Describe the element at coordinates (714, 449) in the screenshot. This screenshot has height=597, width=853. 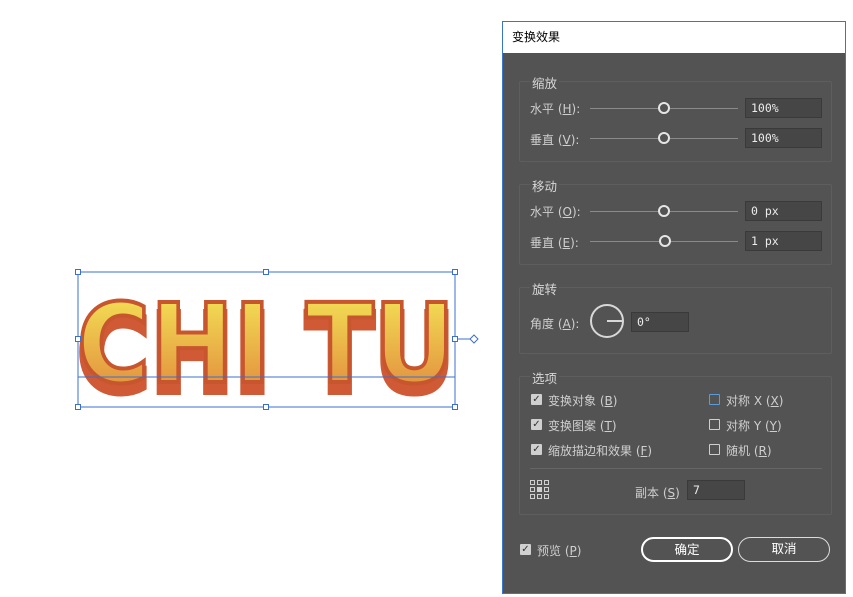
I see `random-checkbox` at that location.